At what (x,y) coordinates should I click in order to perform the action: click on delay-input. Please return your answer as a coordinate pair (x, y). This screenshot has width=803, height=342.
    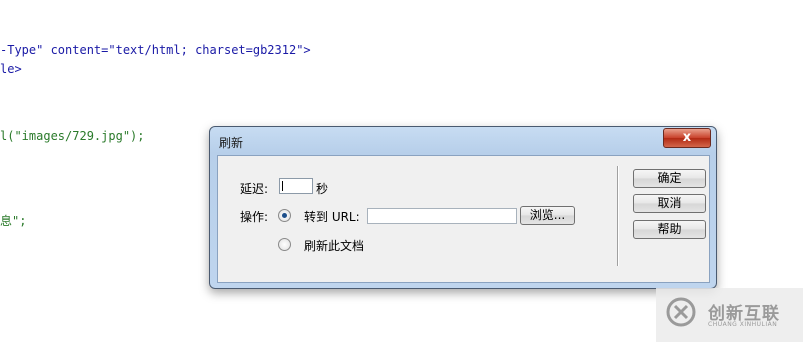
    Looking at the image, I should click on (296, 186).